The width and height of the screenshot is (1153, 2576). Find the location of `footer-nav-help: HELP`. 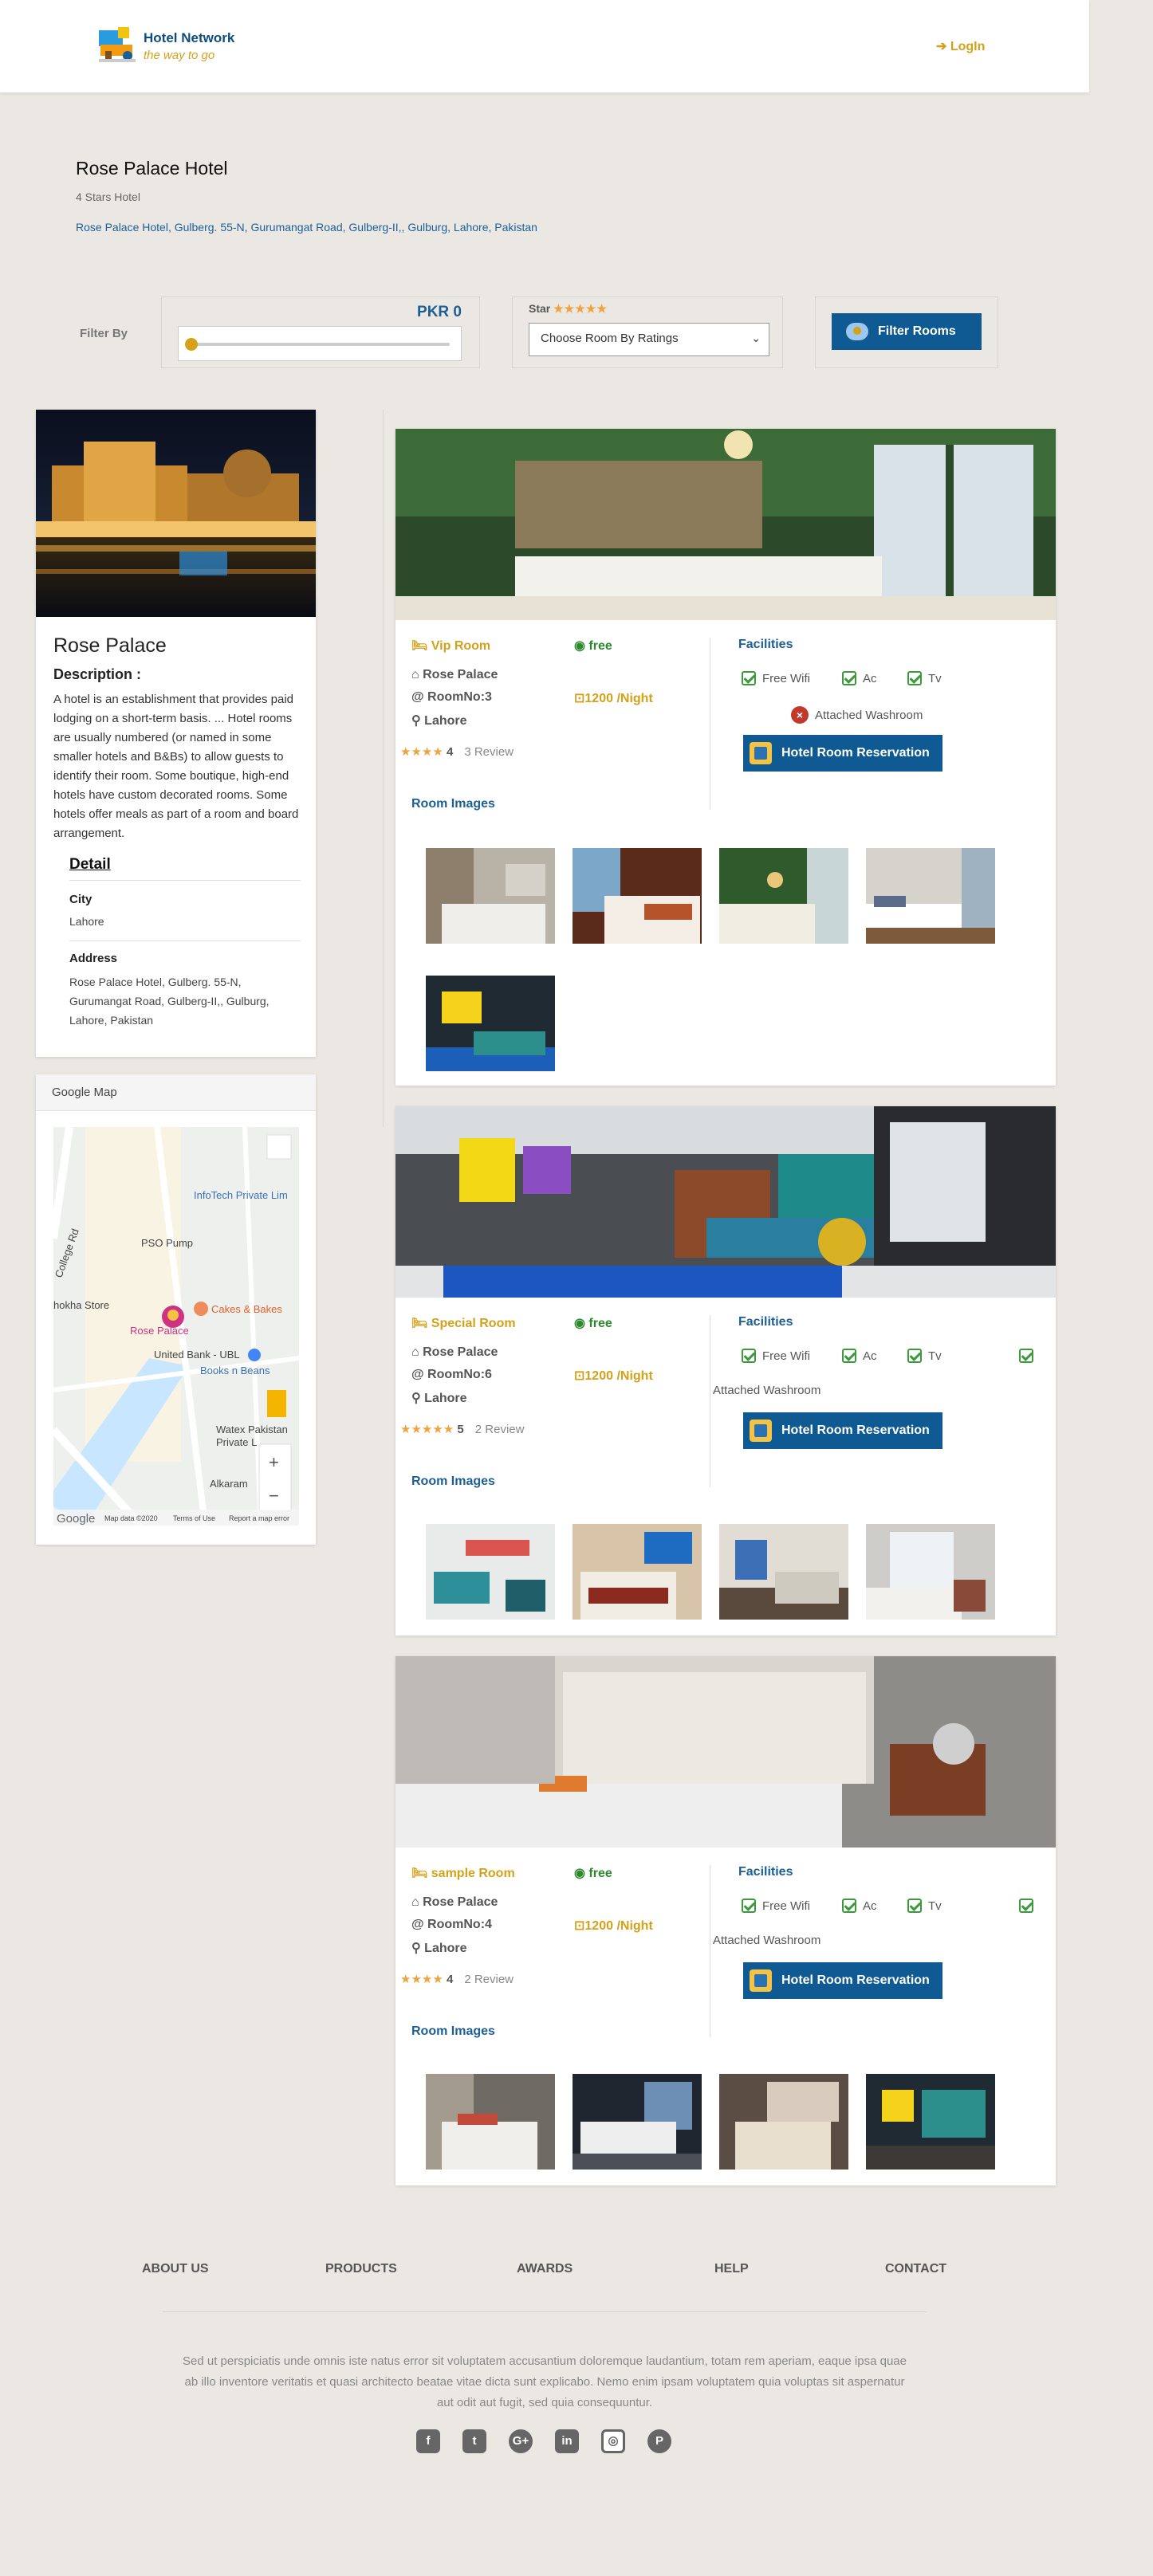

footer-nav-help: HELP is located at coordinates (732, 2269).